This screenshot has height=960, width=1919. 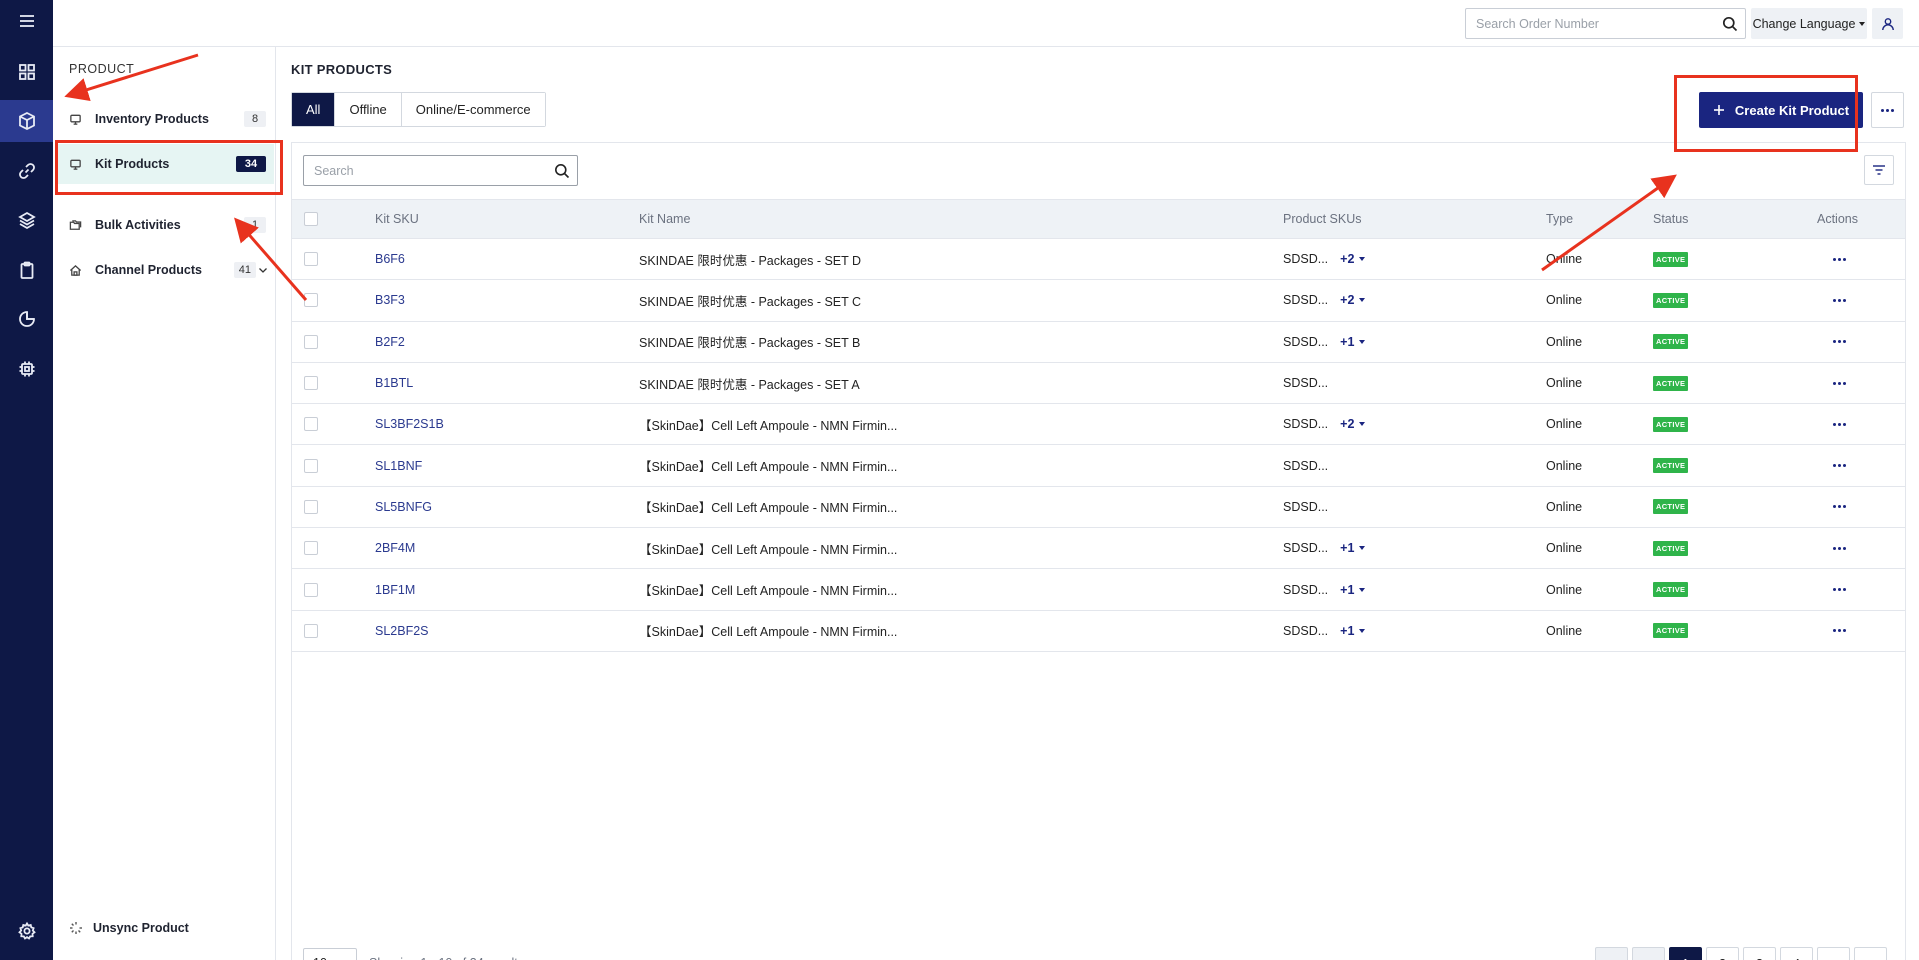 What do you see at coordinates (395, 590) in the screenshot?
I see `kit-sku-link: 1BF1M` at bounding box center [395, 590].